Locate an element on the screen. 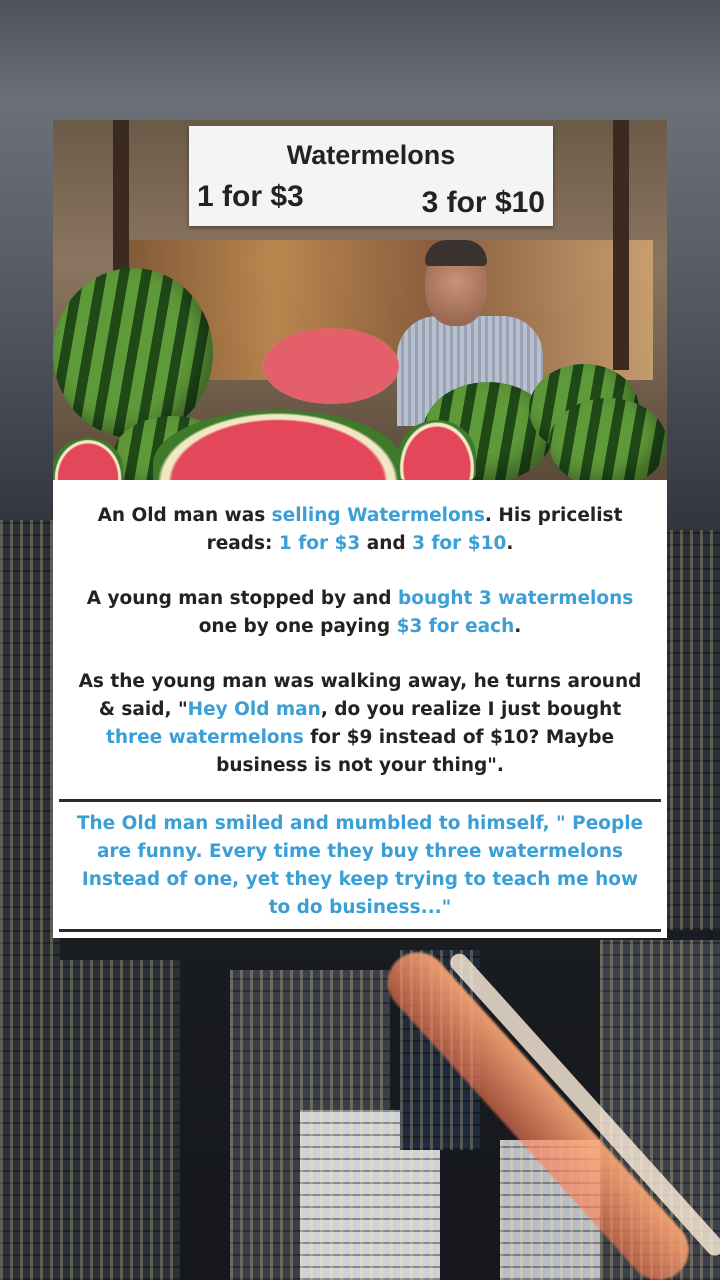 This screenshot has width=720, height=1280. price-sign: Watermelons 1 for $3 3 for $10 is located at coordinates (371, 176).